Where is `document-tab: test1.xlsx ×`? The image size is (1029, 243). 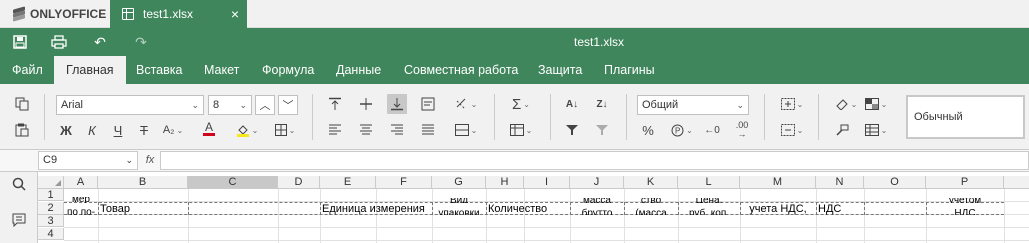 document-tab: test1.xlsx × is located at coordinates (178, 14).